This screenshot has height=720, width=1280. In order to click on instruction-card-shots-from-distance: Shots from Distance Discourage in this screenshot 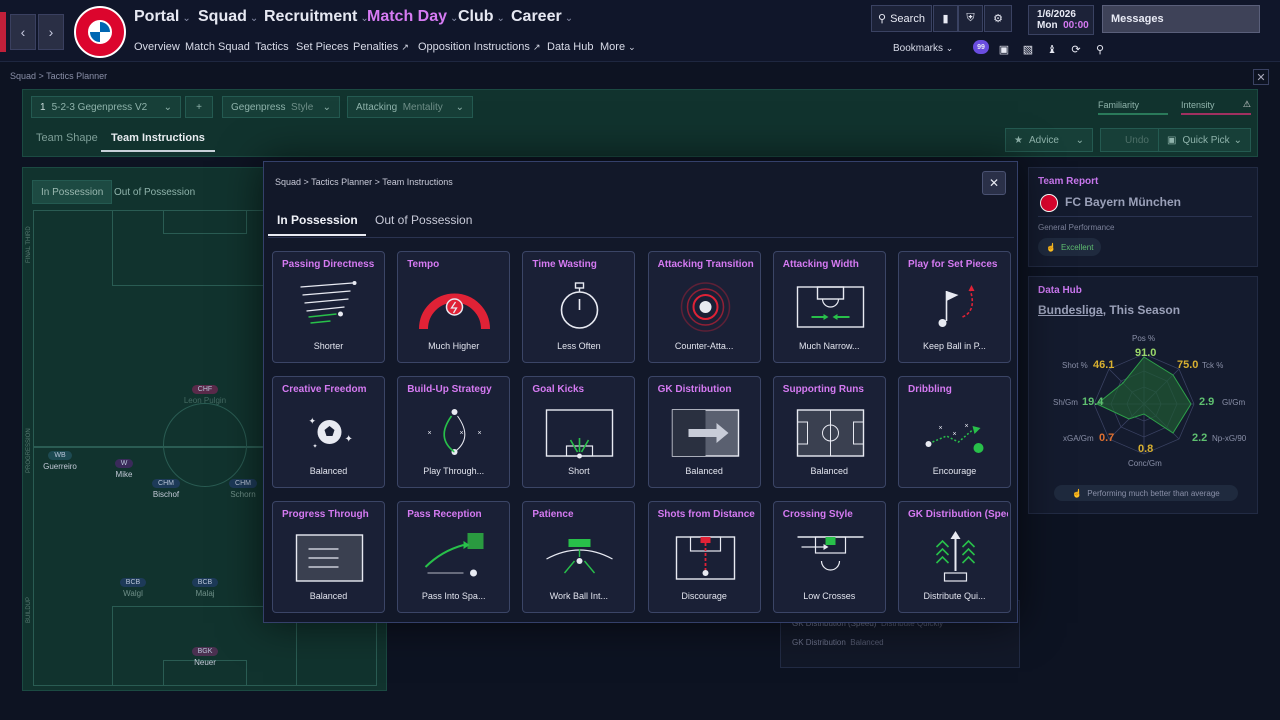, I will do `click(704, 557)`.